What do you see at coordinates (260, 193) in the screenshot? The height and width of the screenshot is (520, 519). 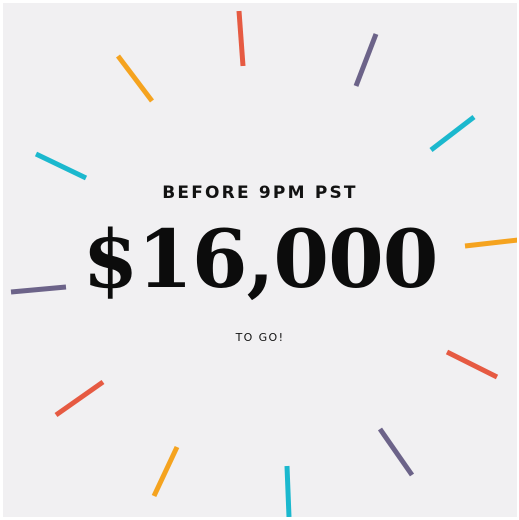 I see `deadline-caption: BEFORE 9PM PST` at bounding box center [260, 193].